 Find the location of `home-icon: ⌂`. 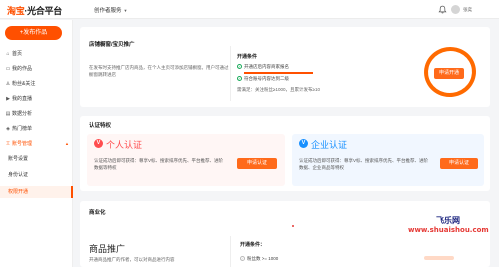

home-icon: ⌂ is located at coordinates (8, 54).